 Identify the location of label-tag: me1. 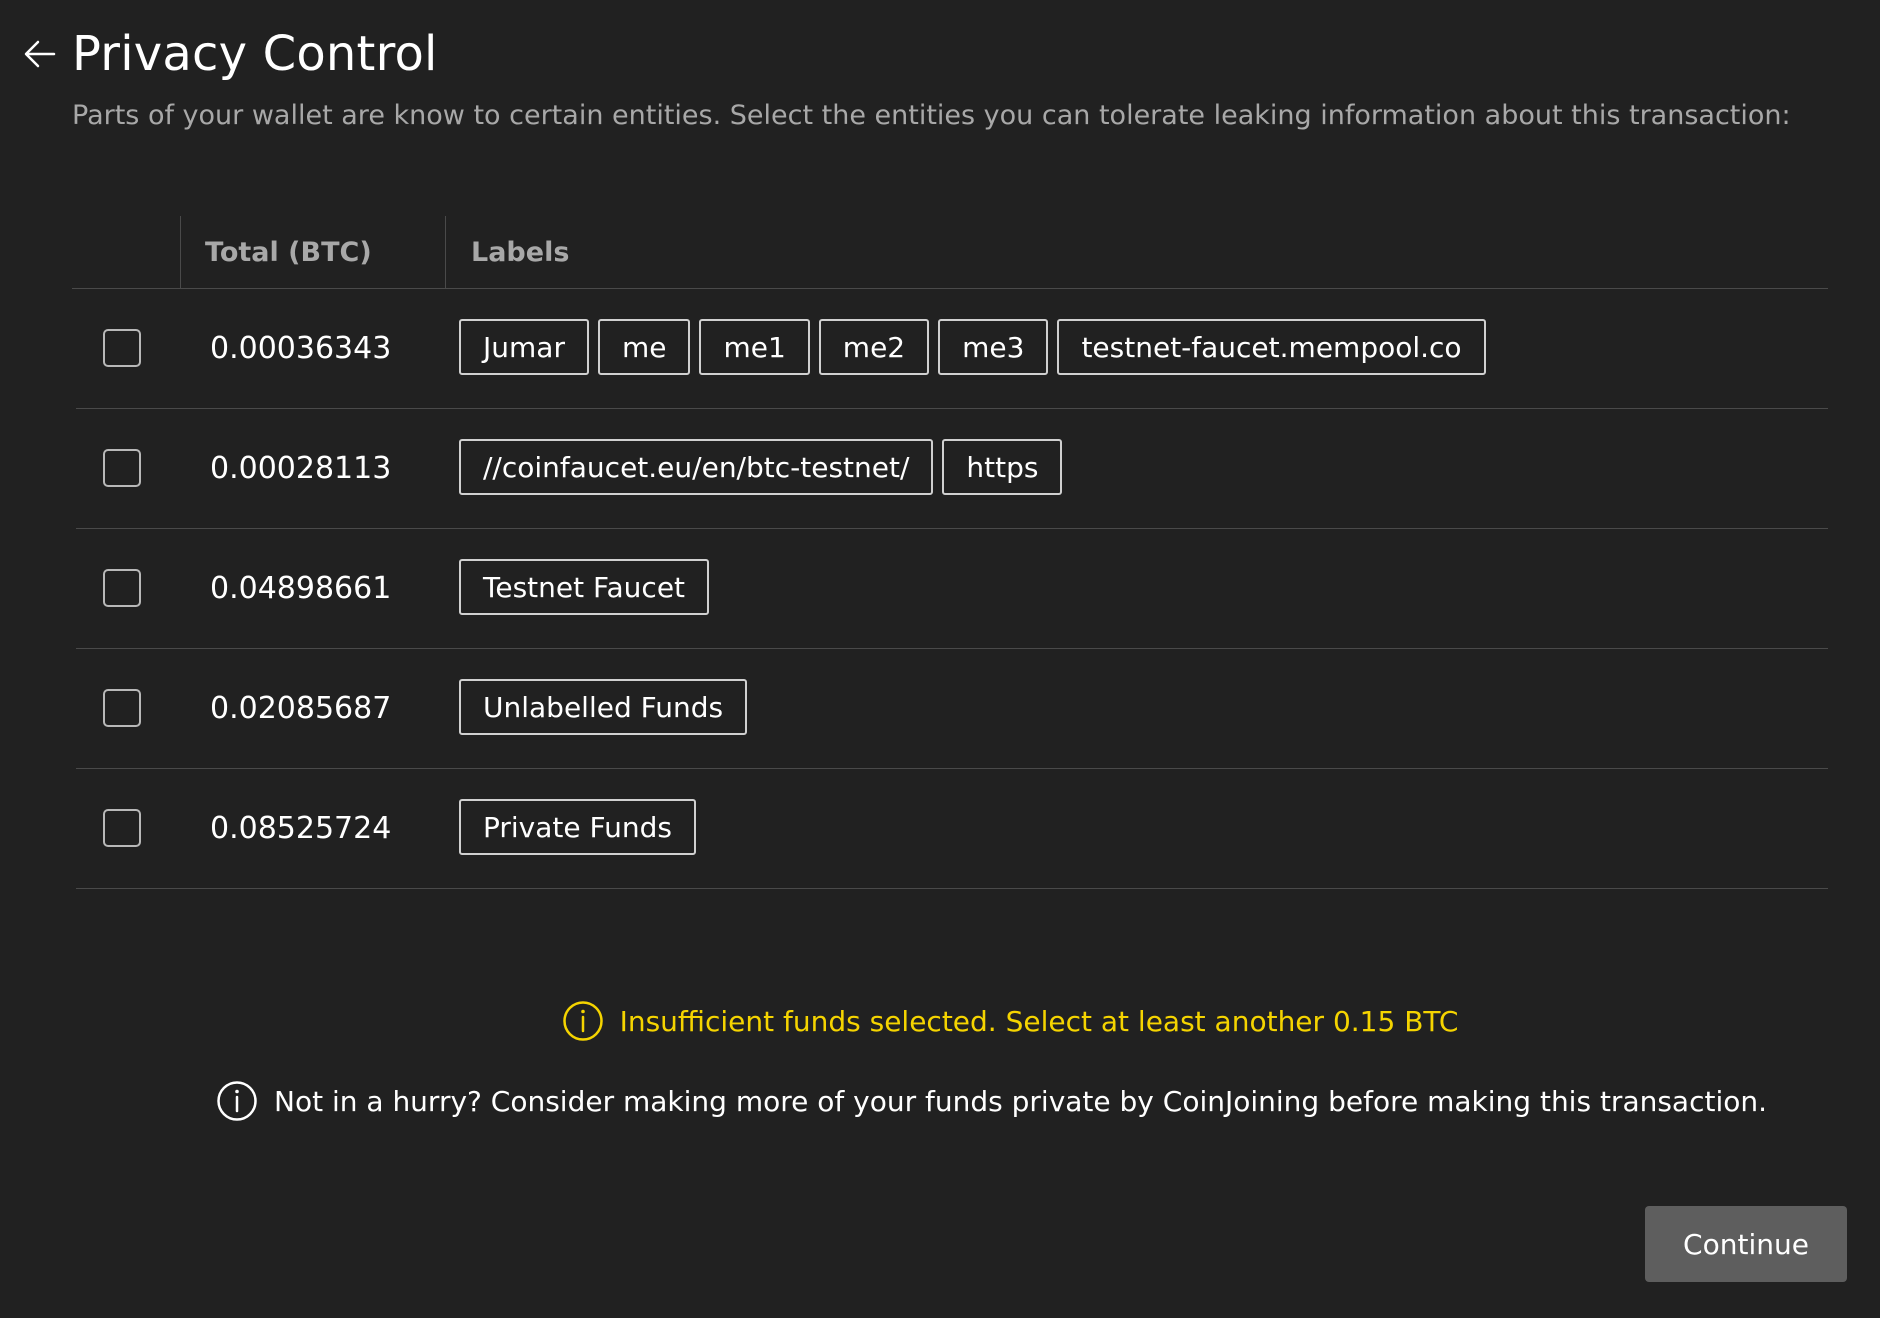
(754, 347).